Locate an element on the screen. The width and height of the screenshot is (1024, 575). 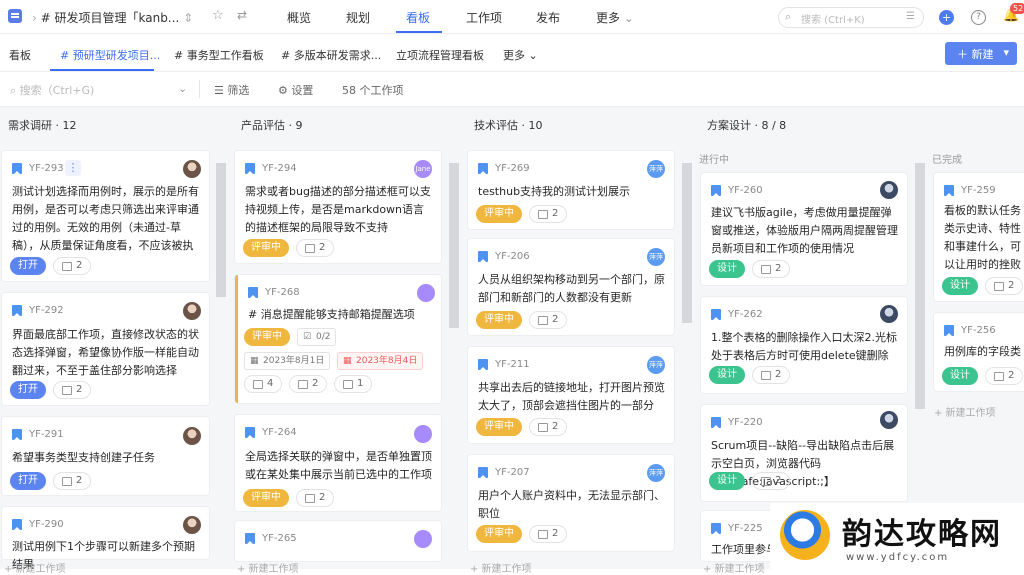
work-item-card: YF-207 萍萍 用户个人账户资料中，无法显示部门、职位 评审中 2 is located at coordinates (571, 503).